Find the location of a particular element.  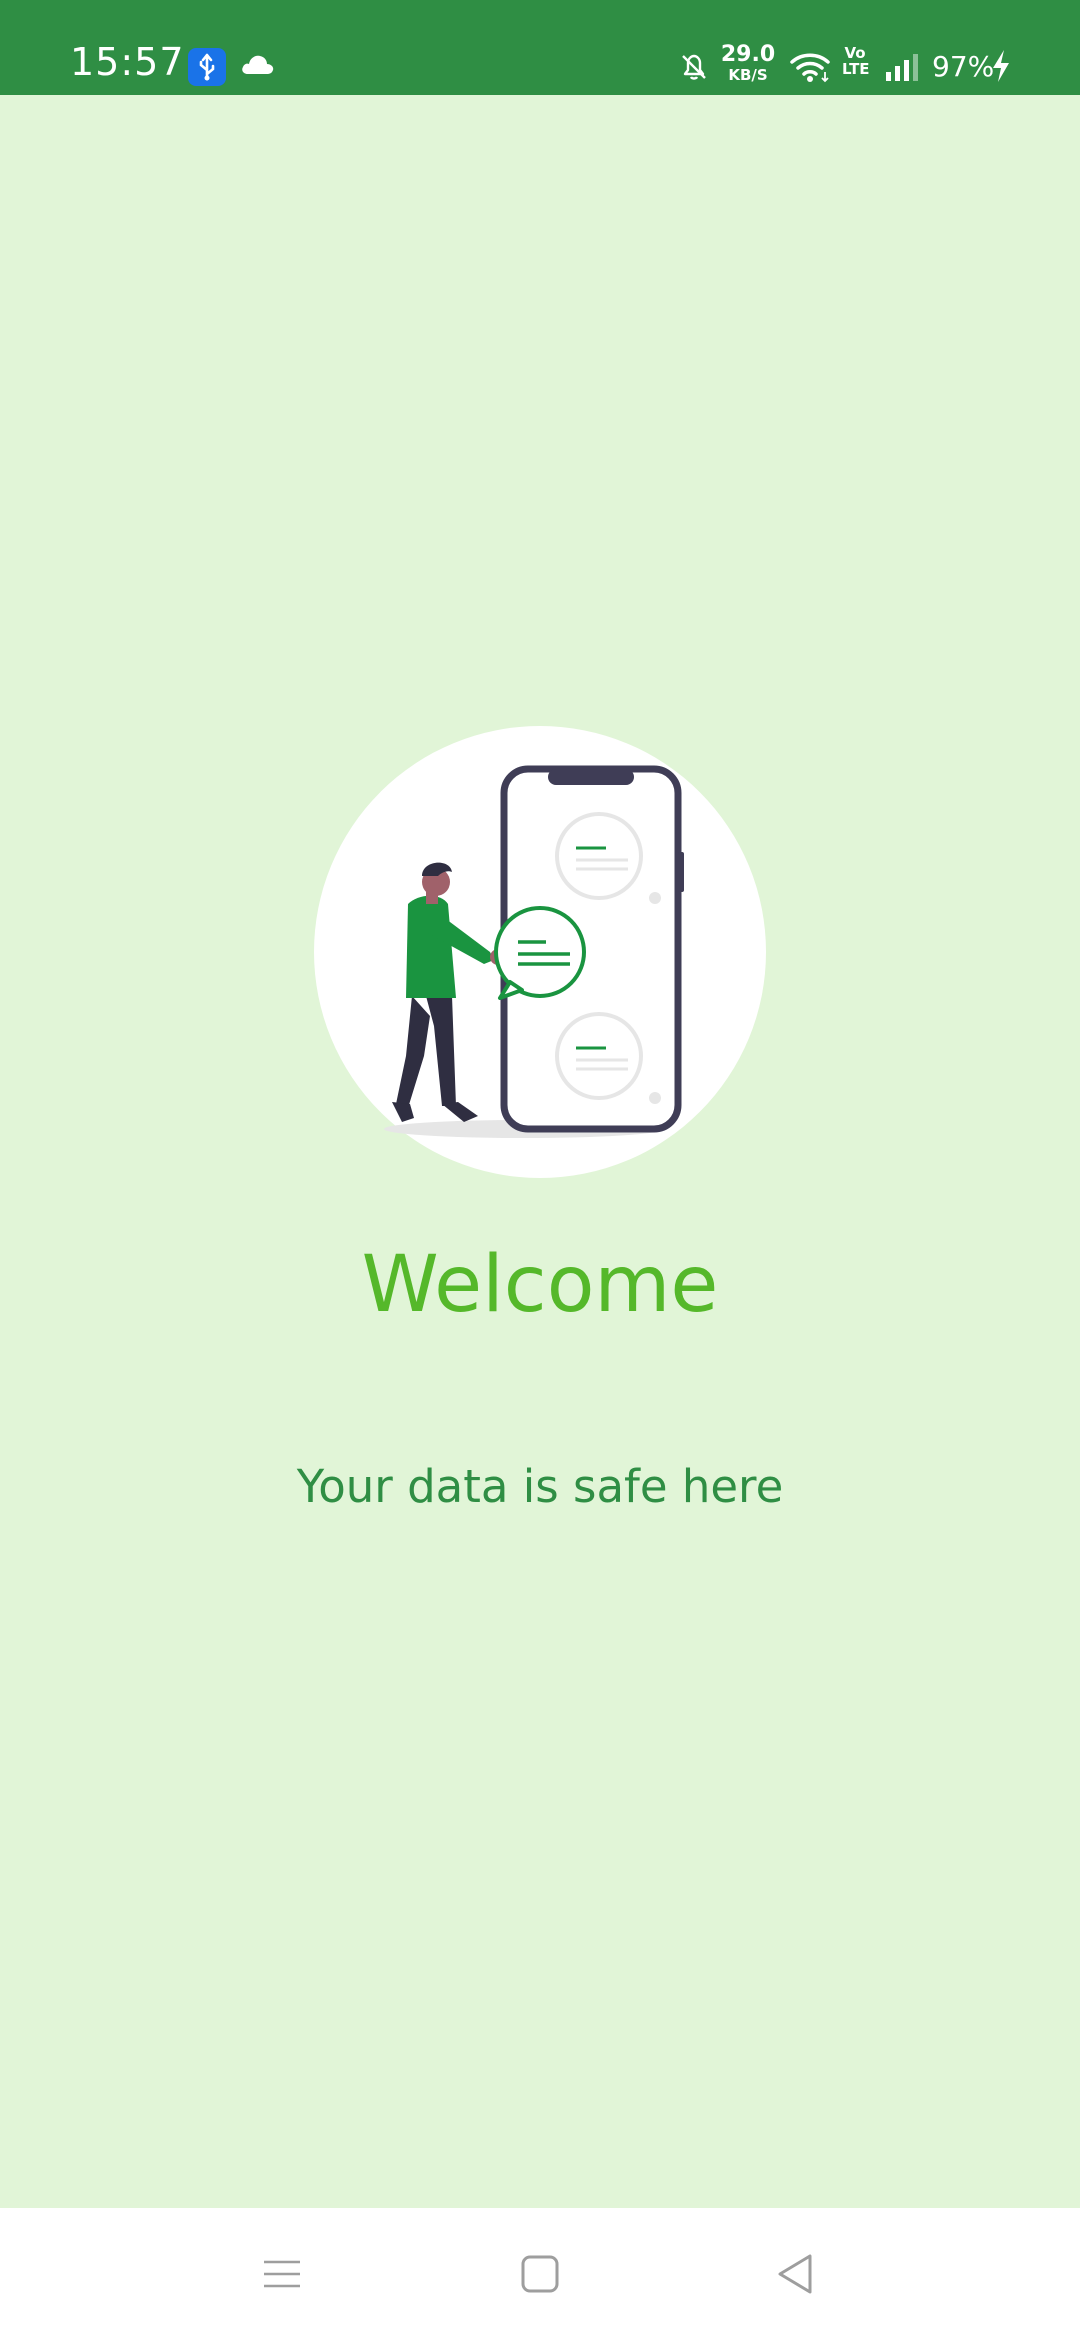

network-speed: 29.0 KB/S is located at coordinates (748, 63).